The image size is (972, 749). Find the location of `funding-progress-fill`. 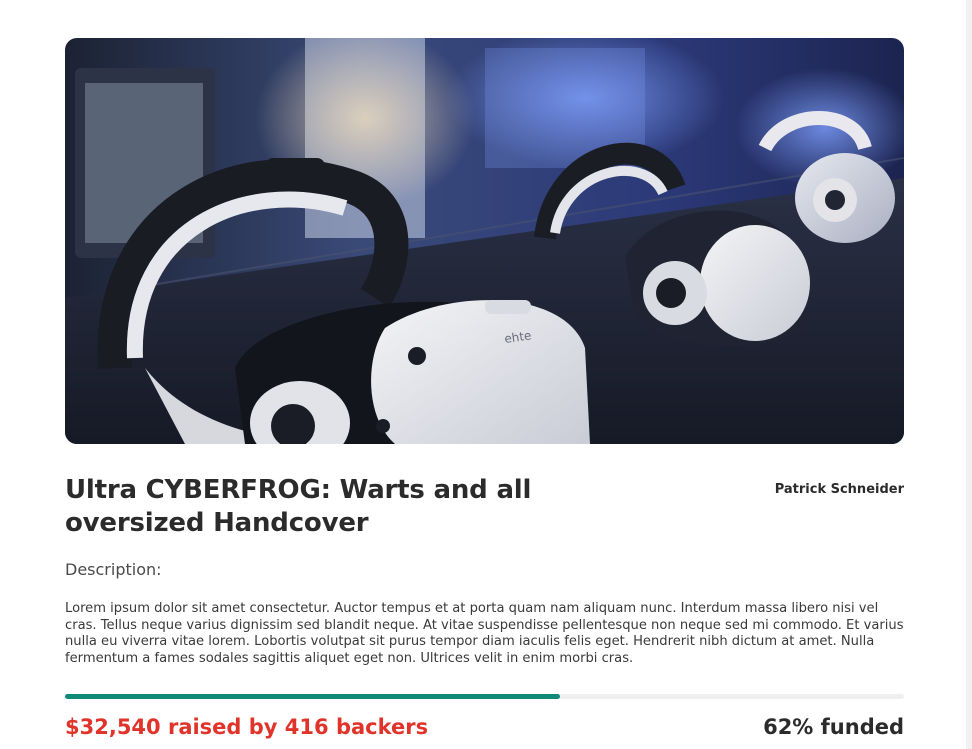

funding-progress-fill is located at coordinates (312, 696).